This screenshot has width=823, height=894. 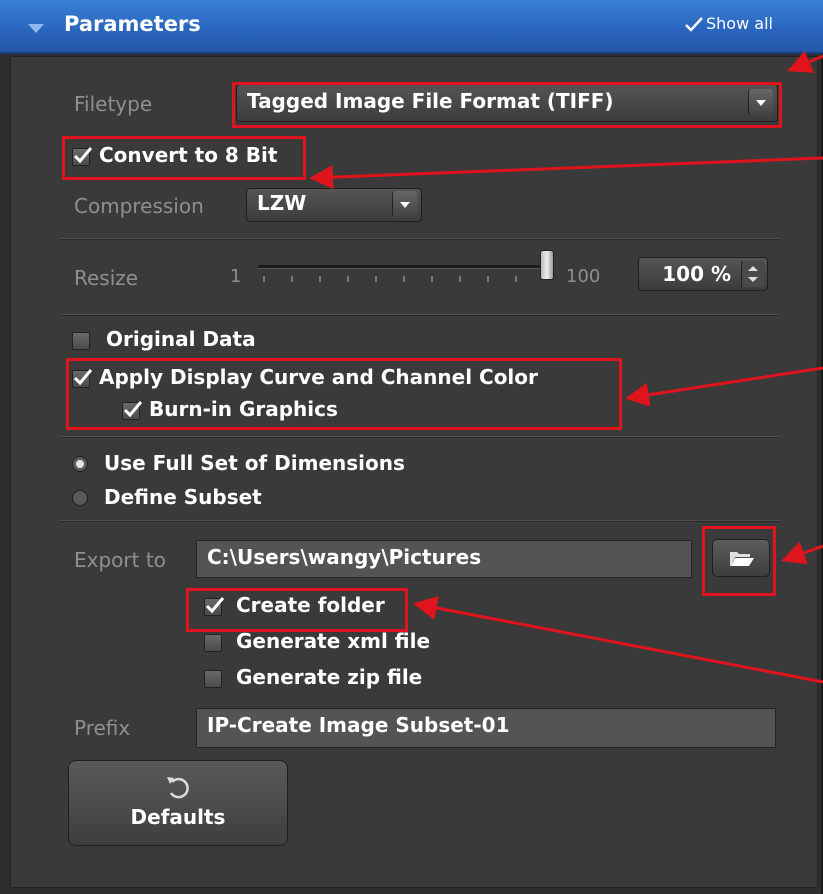 I want to click on spin-arrows-icon, so click(x=752, y=274).